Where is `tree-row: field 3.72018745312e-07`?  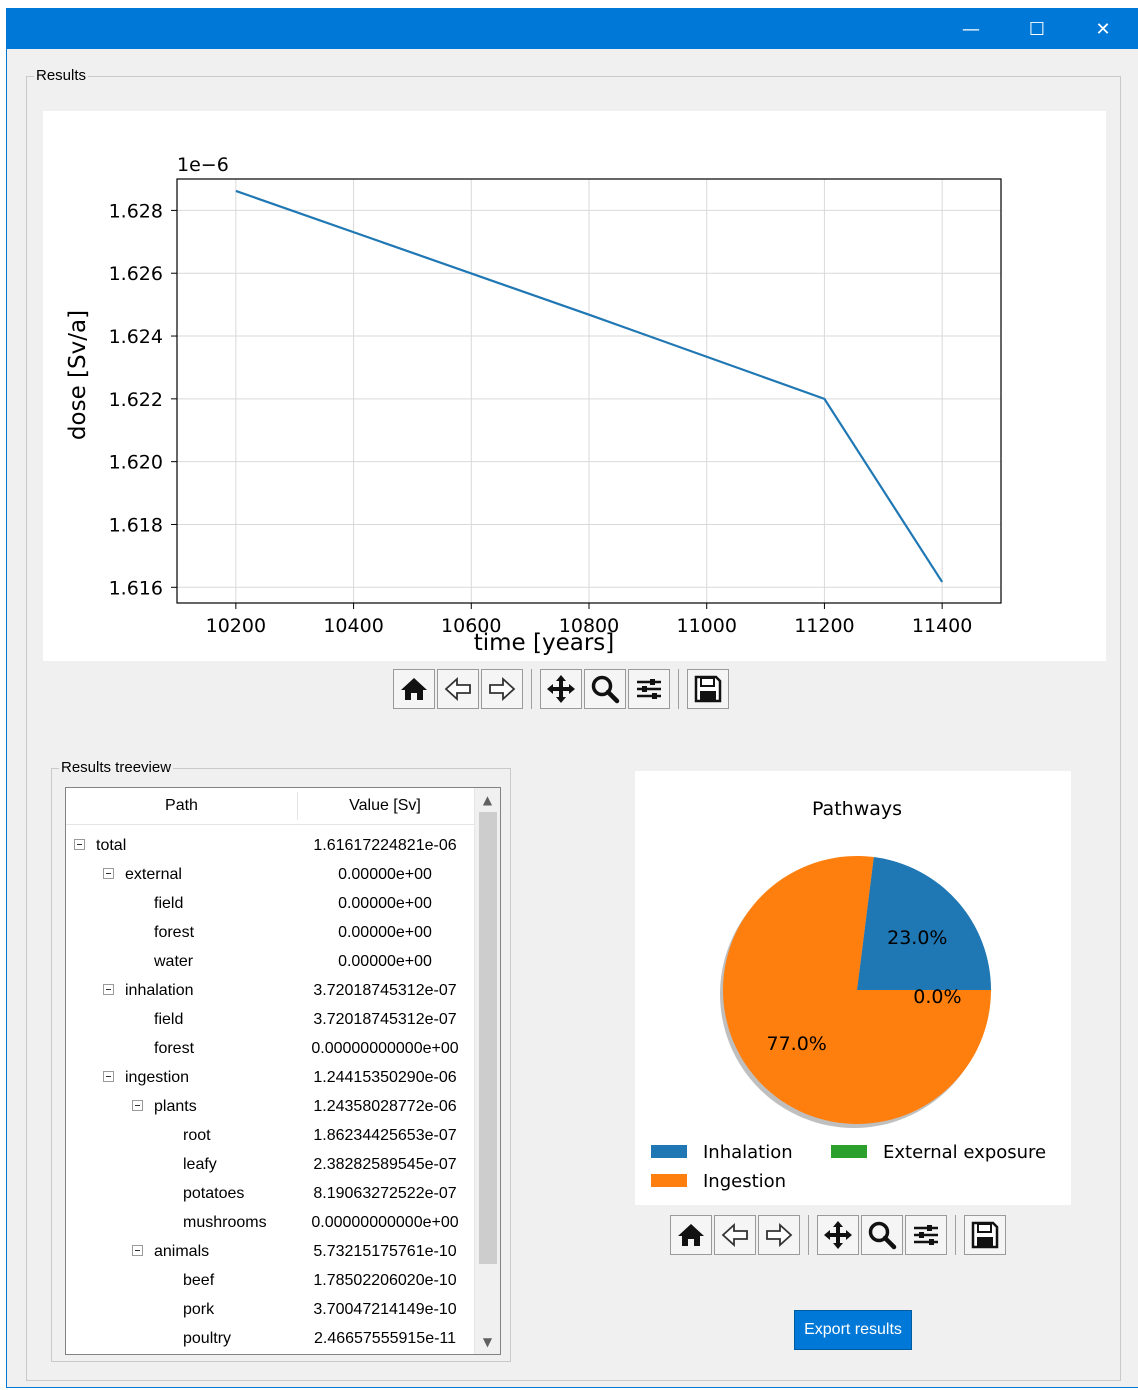
tree-row: field 3.72018745312e-07 is located at coordinates (276, 1019).